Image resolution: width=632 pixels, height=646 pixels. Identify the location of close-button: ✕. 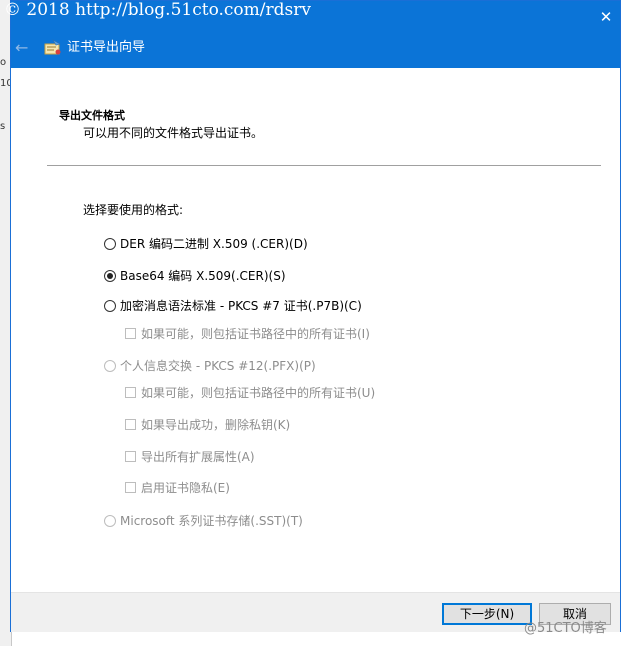
(606, 17).